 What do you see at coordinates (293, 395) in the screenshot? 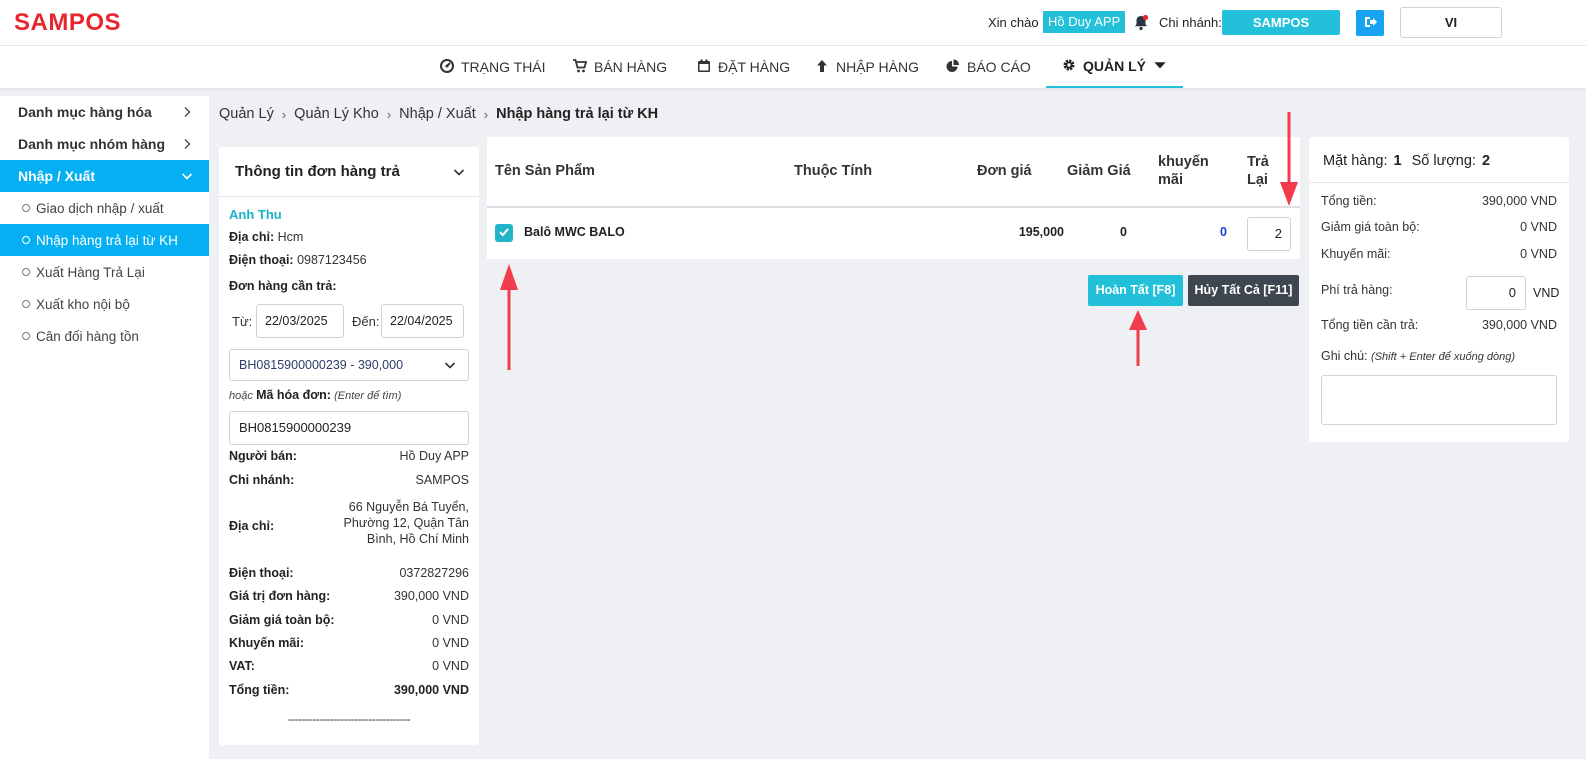
I see `field-label: Mã hóa đơn:` at bounding box center [293, 395].